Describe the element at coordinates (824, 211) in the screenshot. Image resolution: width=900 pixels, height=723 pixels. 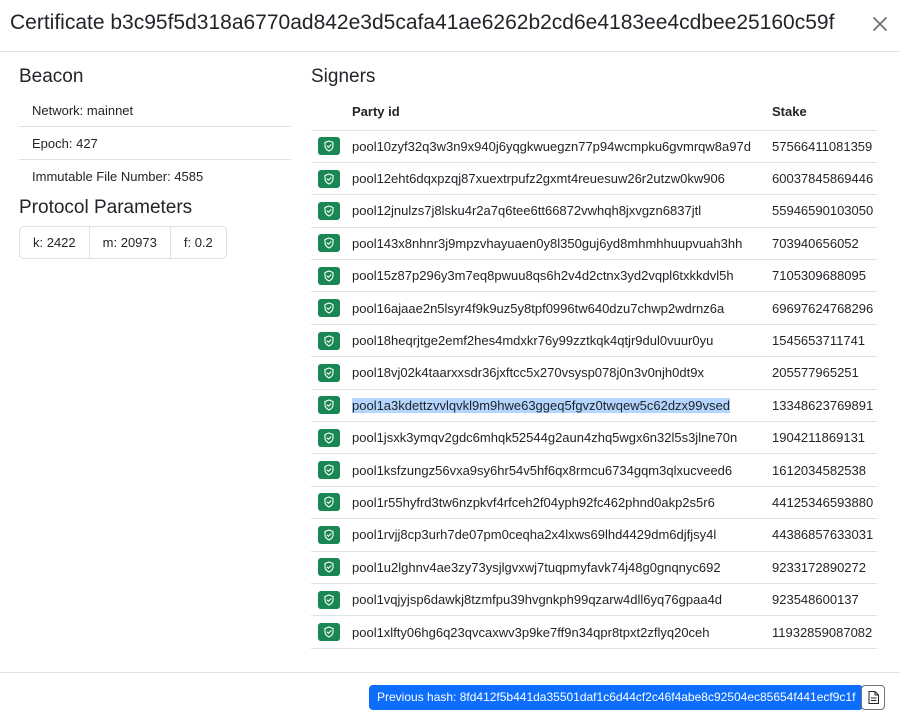
I see `stake-cell: 55946590103050` at that location.